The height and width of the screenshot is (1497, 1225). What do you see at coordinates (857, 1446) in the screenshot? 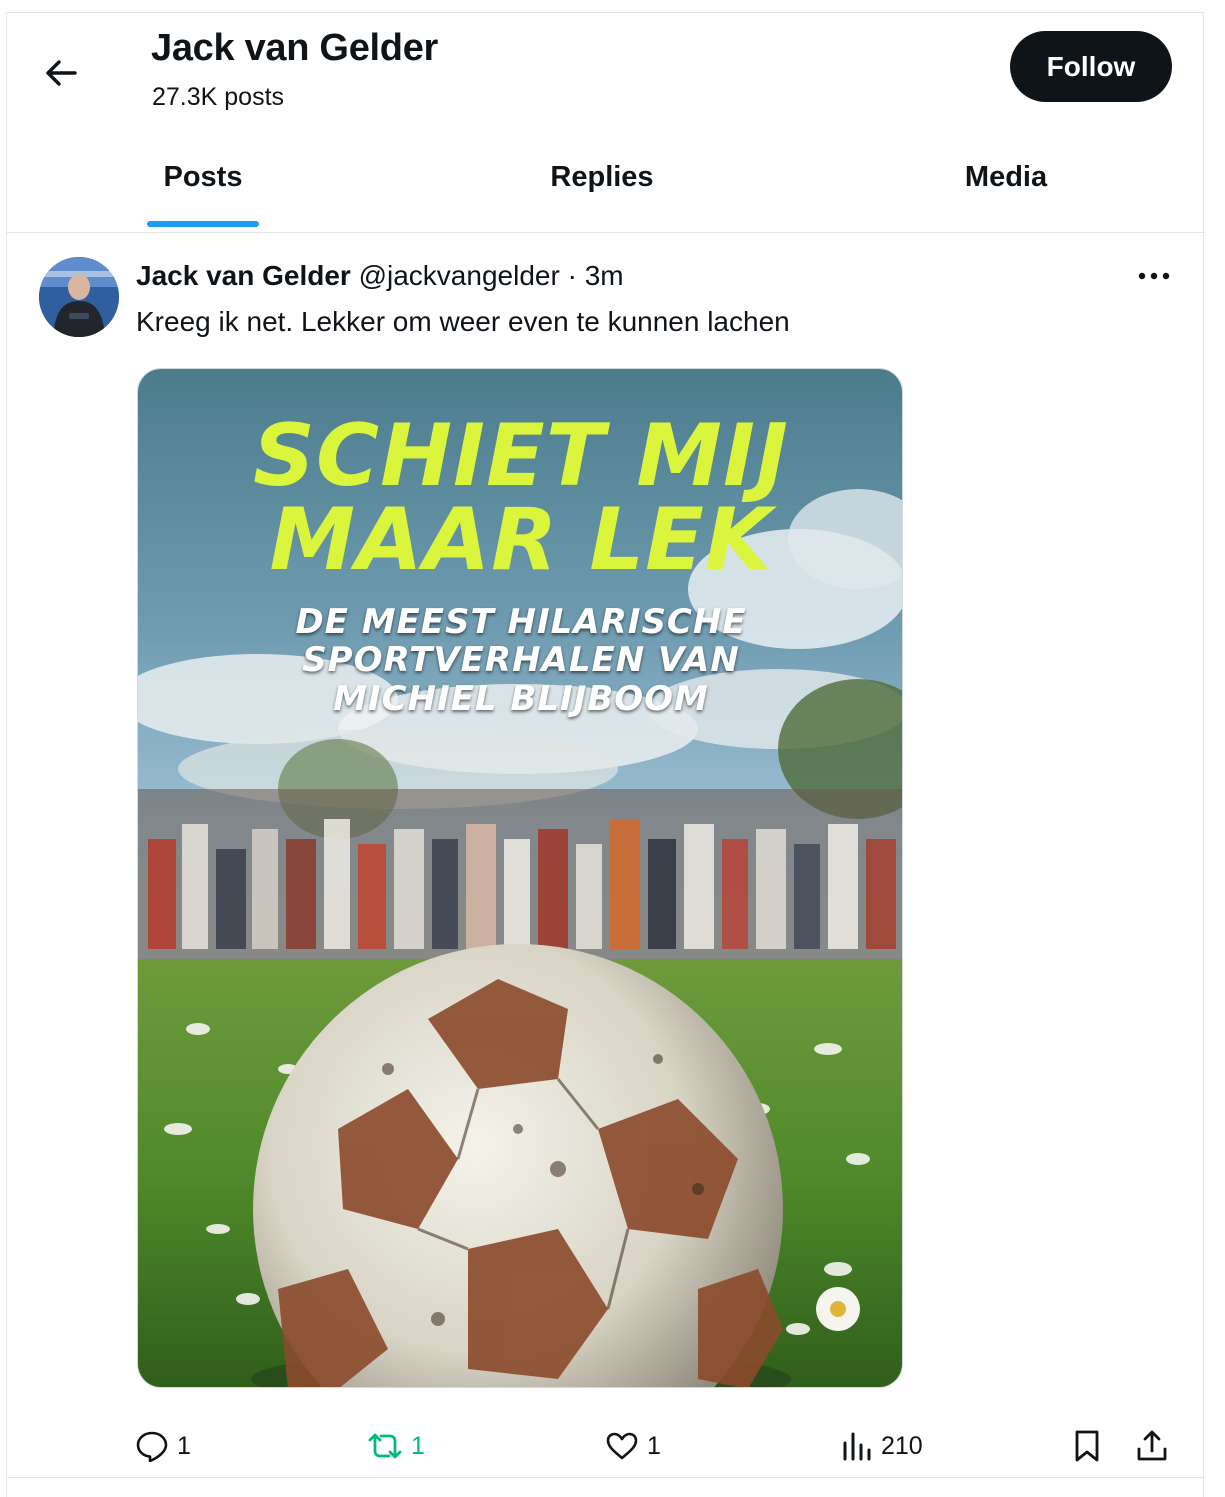
I see `analytics-icon` at bounding box center [857, 1446].